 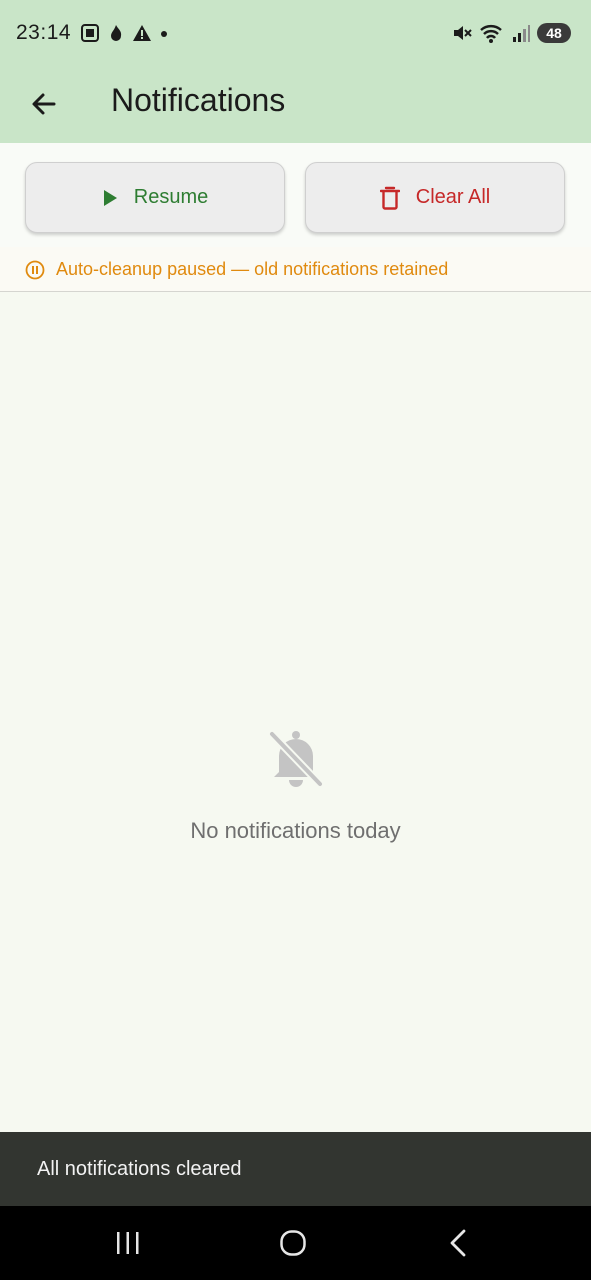 I want to click on resume-button: Resume, so click(x=155, y=197).